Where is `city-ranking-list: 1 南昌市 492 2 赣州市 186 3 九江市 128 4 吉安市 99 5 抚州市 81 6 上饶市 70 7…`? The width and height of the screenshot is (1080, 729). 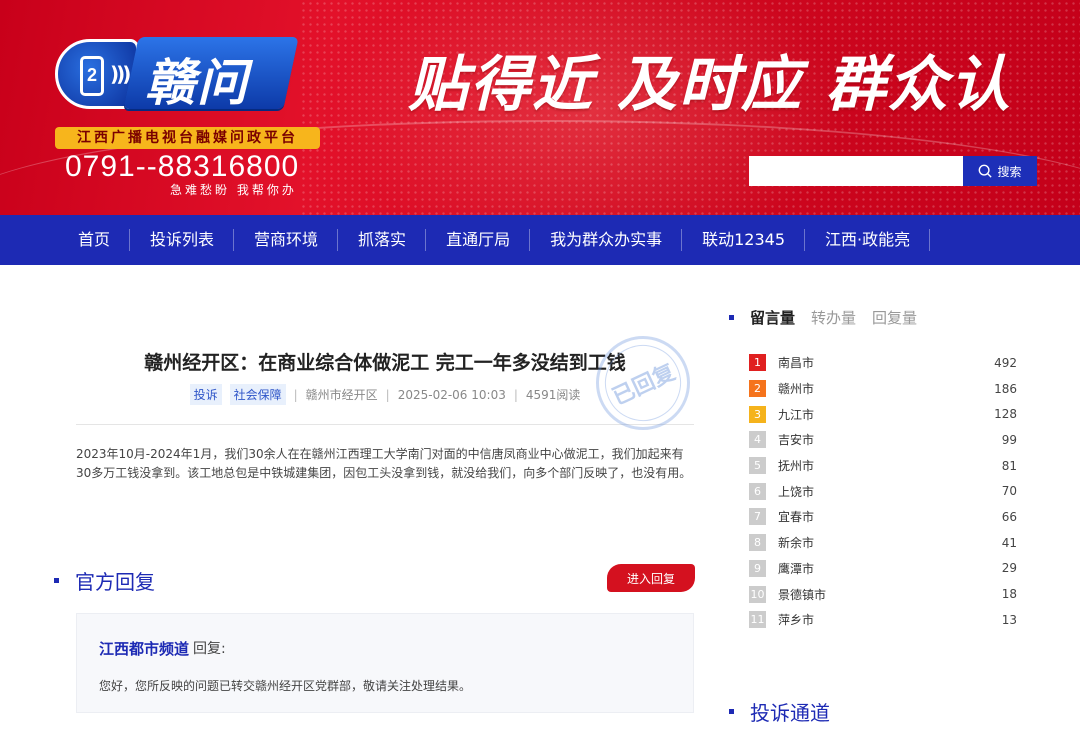 city-ranking-list: 1 南昌市 492 2 赣州市 186 3 九江市 128 4 吉安市 99 5 抚州市 81 6 上饶市 70 7… is located at coordinates (883, 491).